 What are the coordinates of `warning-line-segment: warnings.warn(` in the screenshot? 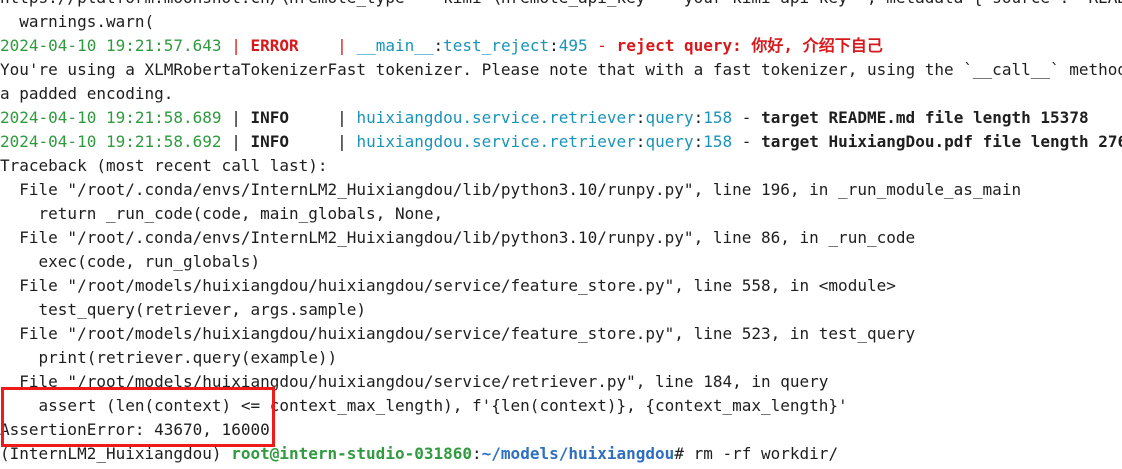 It's located at (77, 21).